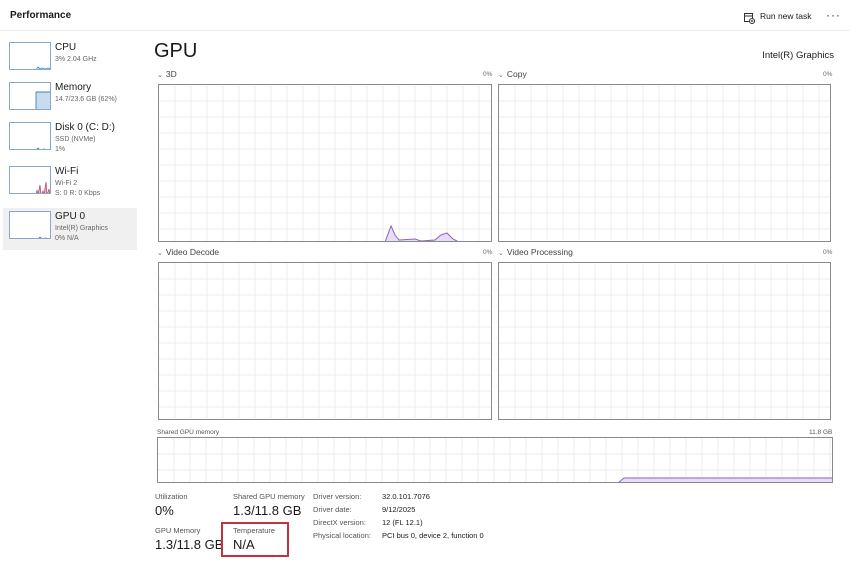 The width and height of the screenshot is (850, 567). Describe the element at coordinates (66, 47) in the screenshot. I see `sidebar-item-label: CPU` at that location.